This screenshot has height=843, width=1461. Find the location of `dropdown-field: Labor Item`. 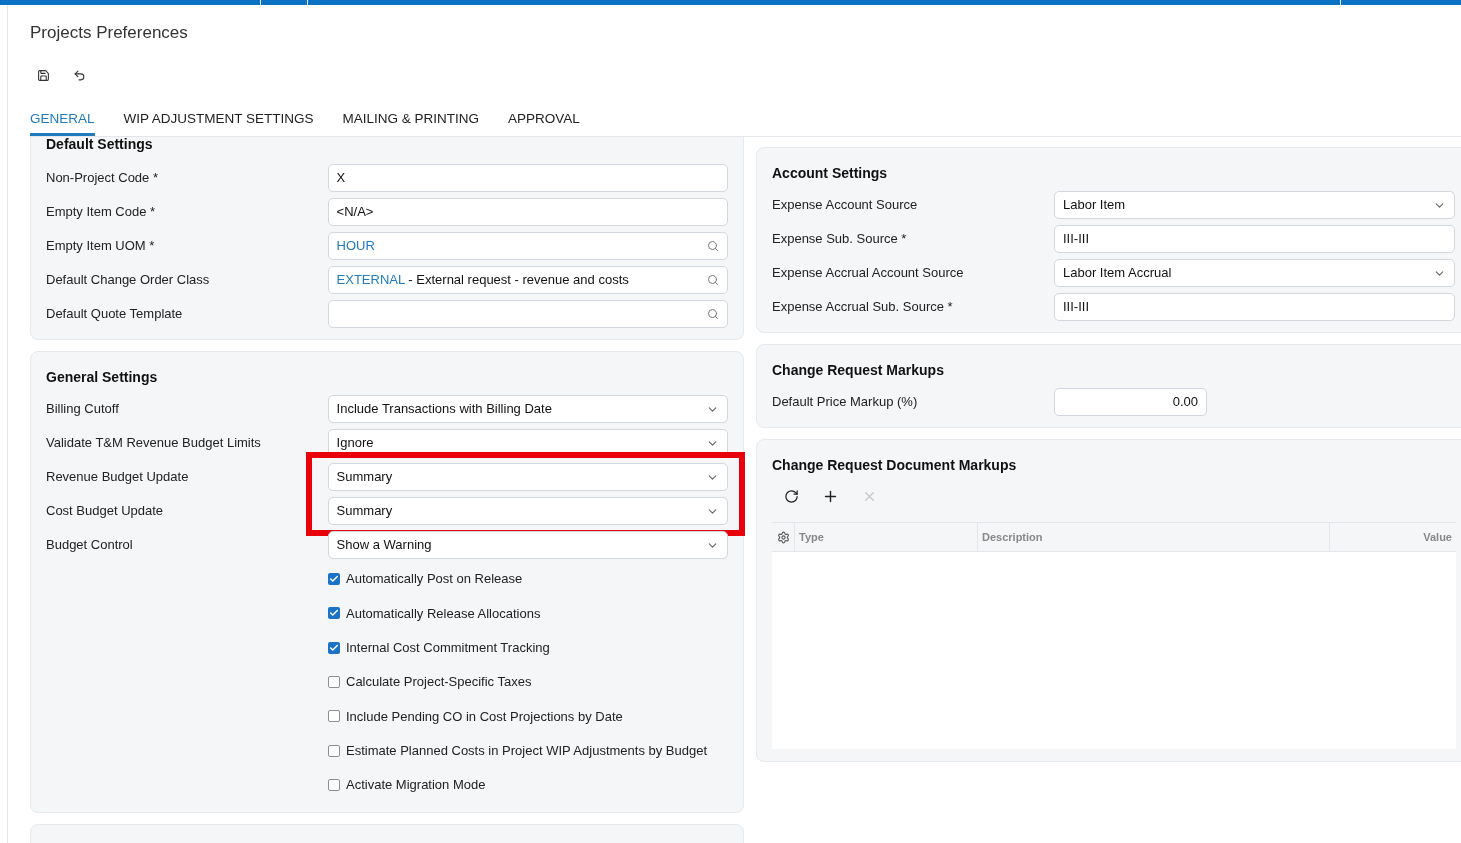

dropdown-field: Labor Item is located at coordinates (1254, 205).